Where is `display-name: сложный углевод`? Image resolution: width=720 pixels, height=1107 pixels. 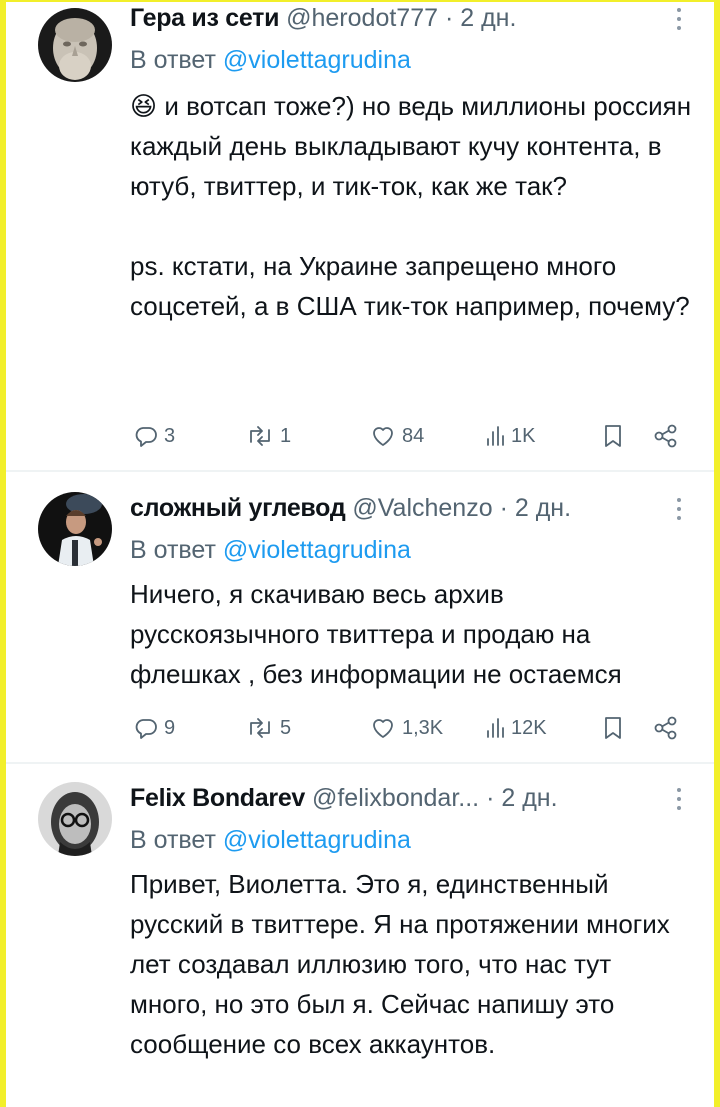
display-name: сложный углевод is located at coordinates (238, 508).